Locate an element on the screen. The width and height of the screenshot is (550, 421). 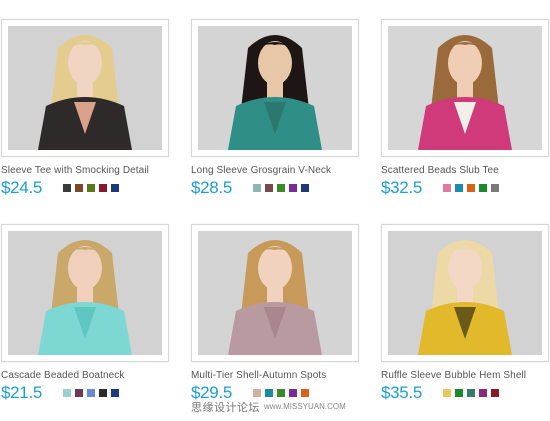
product-name: Multi-Tier Shell-Autumn Spots is located at coordinates (258, 375).